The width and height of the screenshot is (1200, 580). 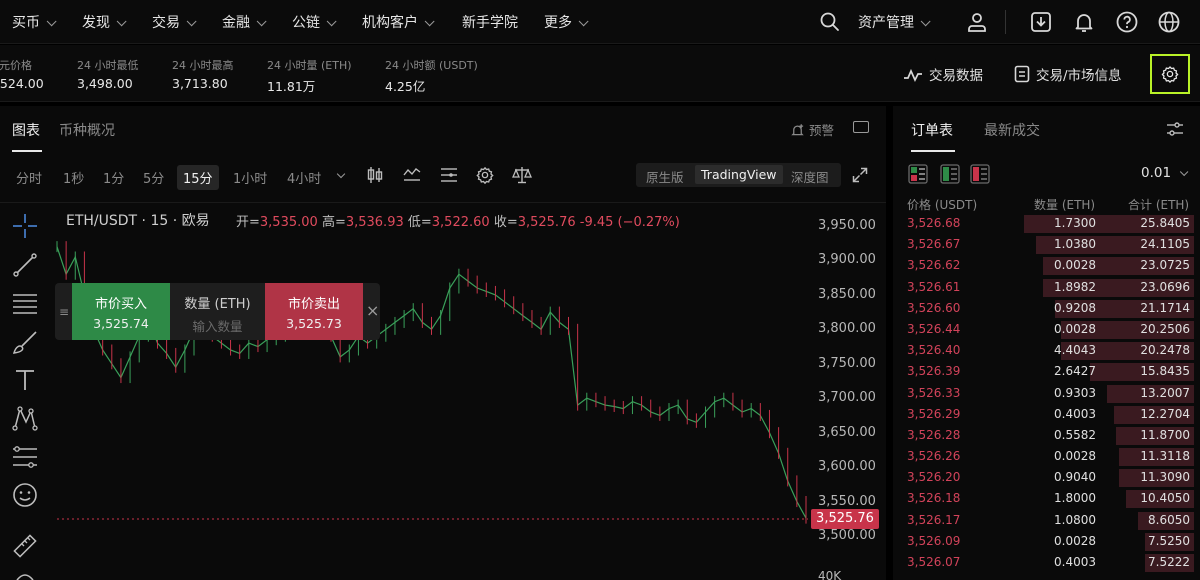 What do you see at coordinates (1046, 541) in the screenshot?
I see `ask-row: 3,526.09 0.0028 7.5250` at bounding box center [1046, 541].